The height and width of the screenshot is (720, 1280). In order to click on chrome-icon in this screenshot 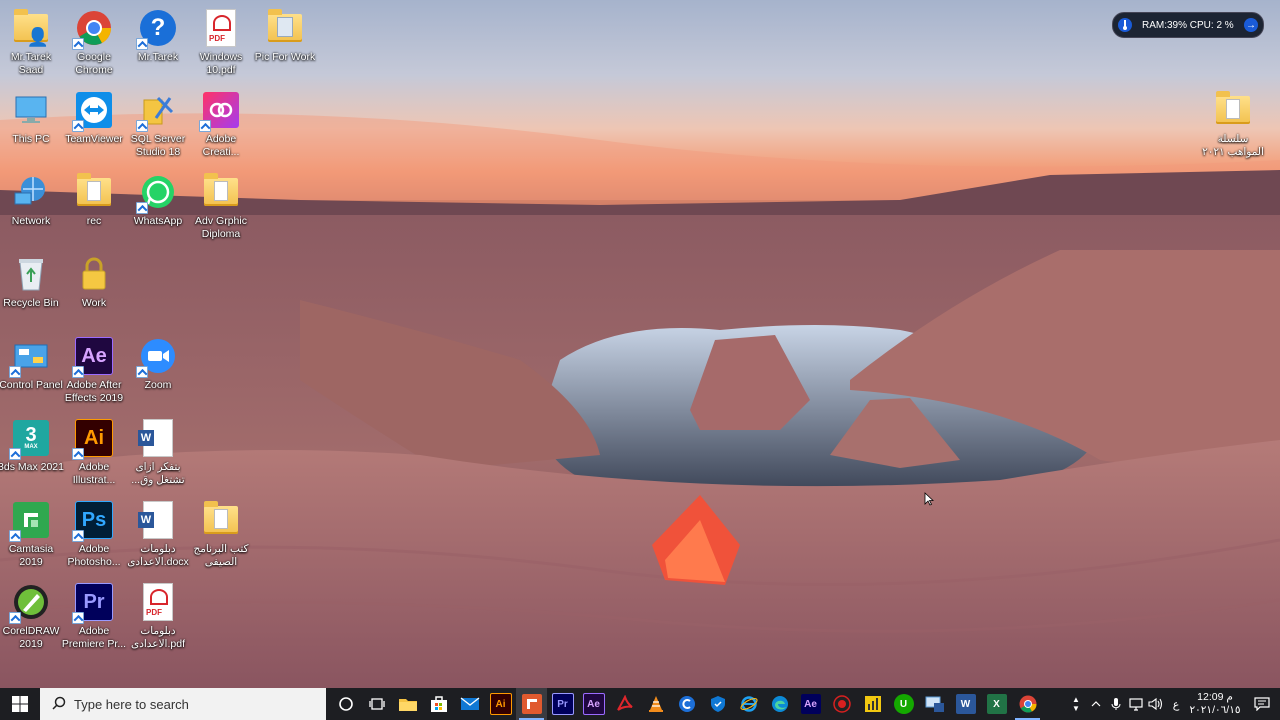, I will do `click(93, 29)`.